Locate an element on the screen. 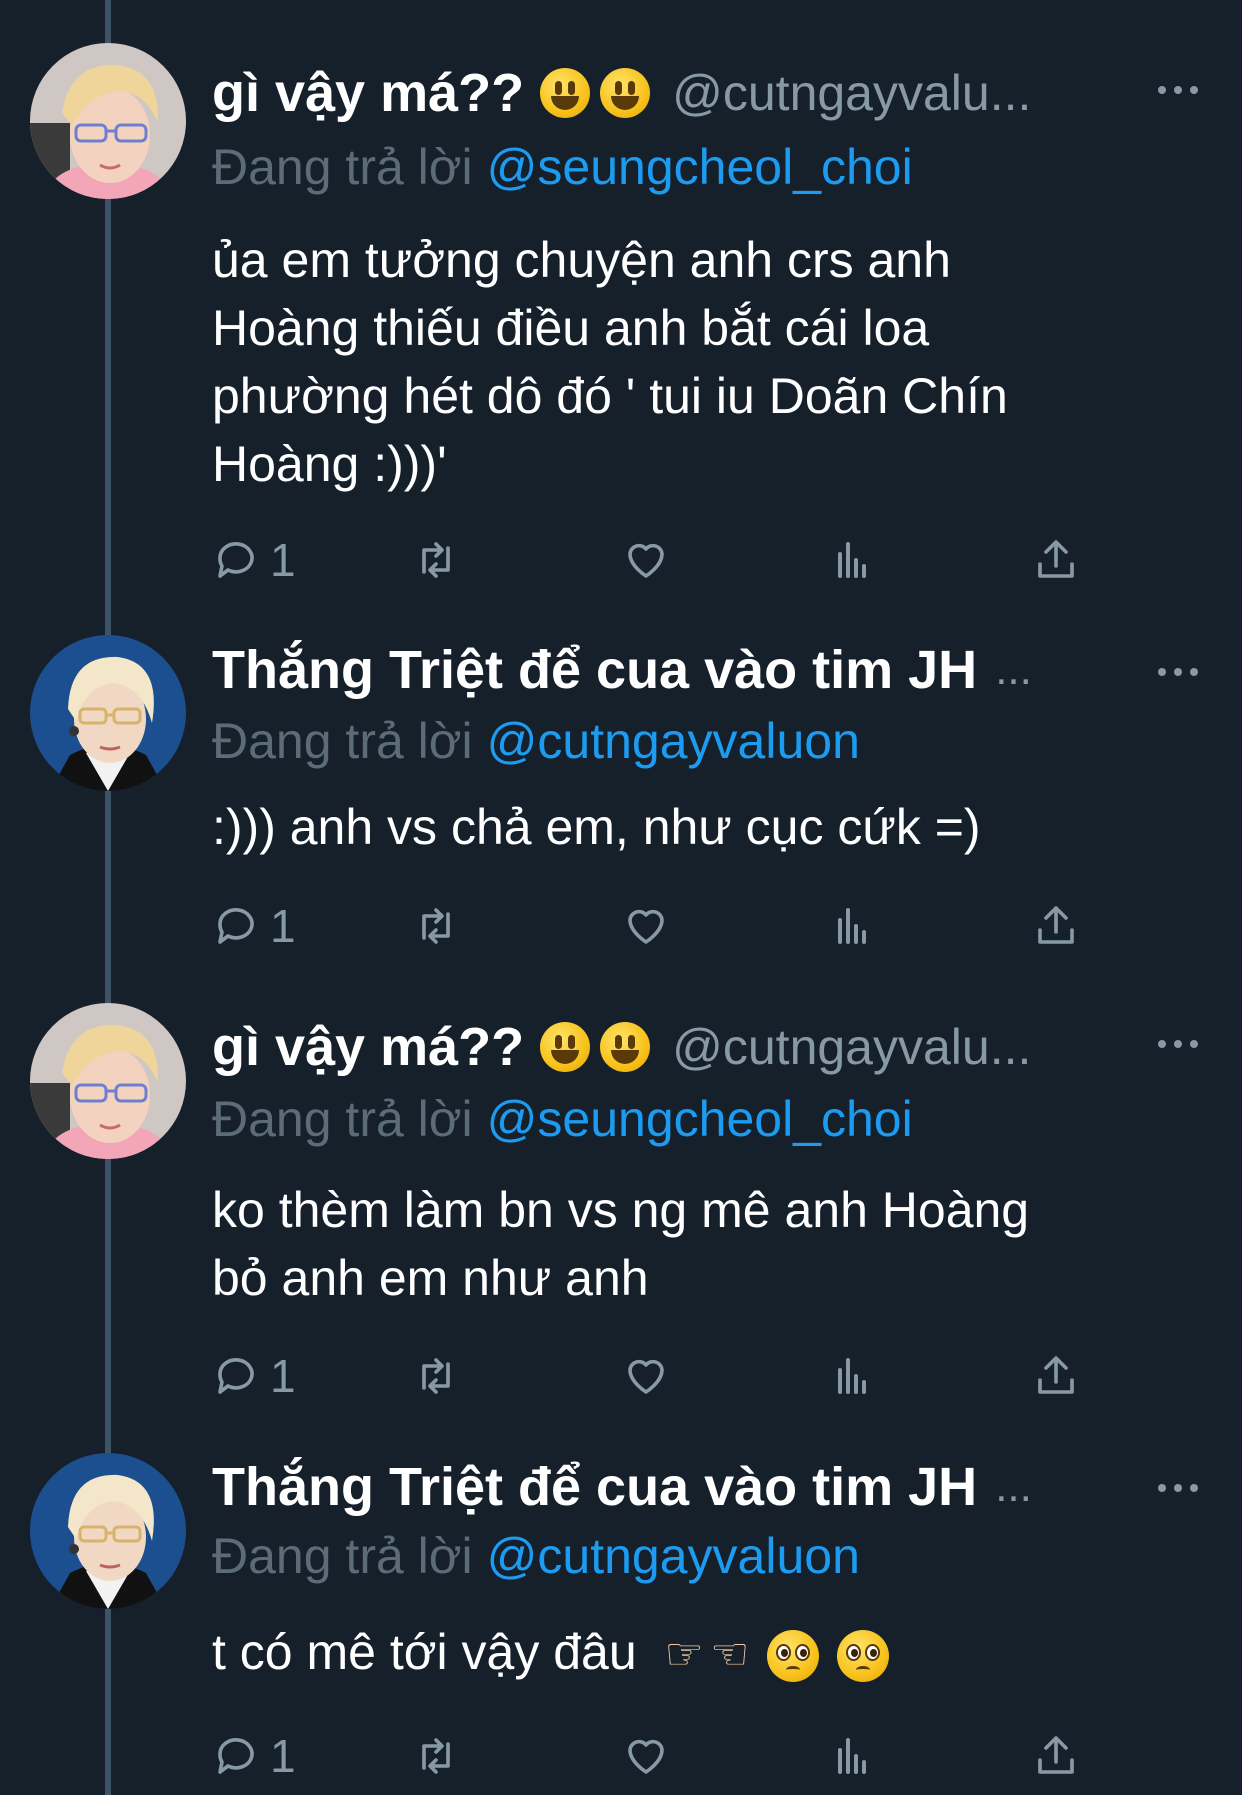 This screenshot has height=1795, width=1242. tweet-text-line: bỏ anh em như anh is located at coordinates (430, 1278).